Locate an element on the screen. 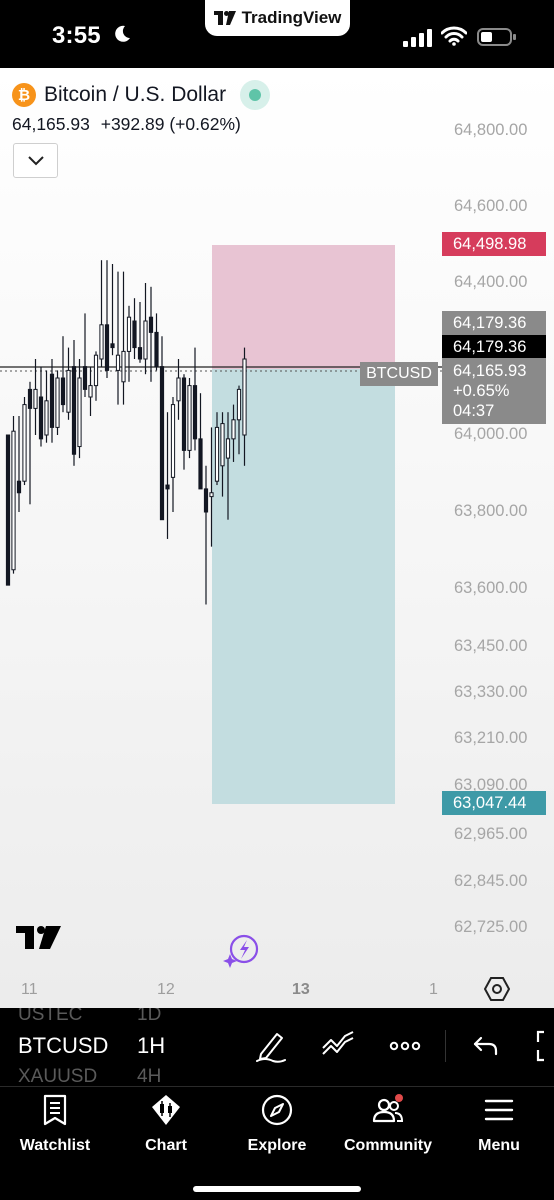 The height and width of the screenshot is (1200, 554). toolbar-divider is located at coordinates (445, 1046).